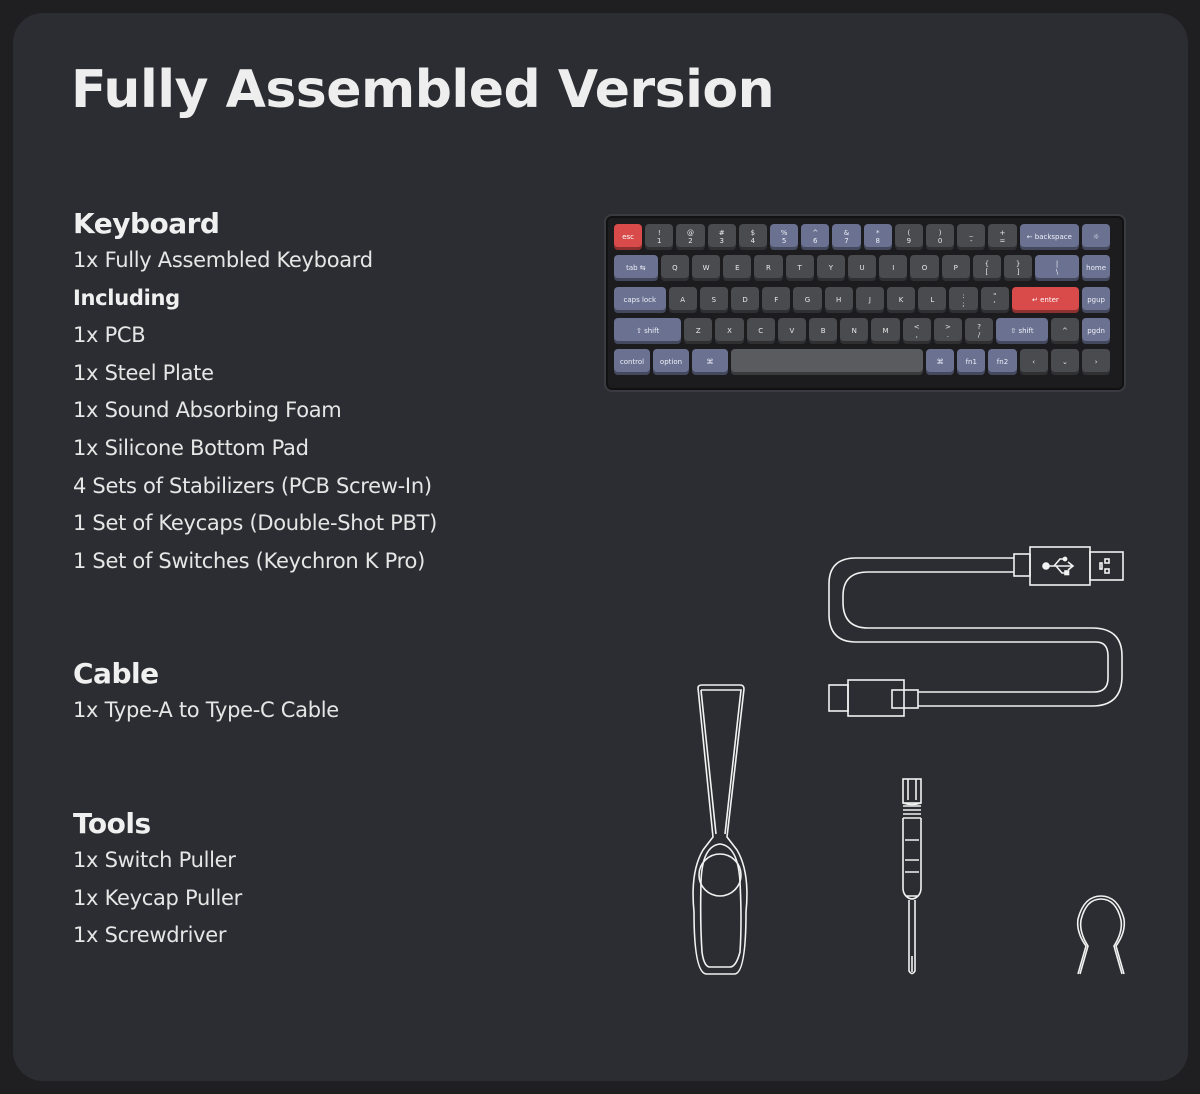 The image size is (1200, 1094). I want to click on keycap: J, so click(869, 299).